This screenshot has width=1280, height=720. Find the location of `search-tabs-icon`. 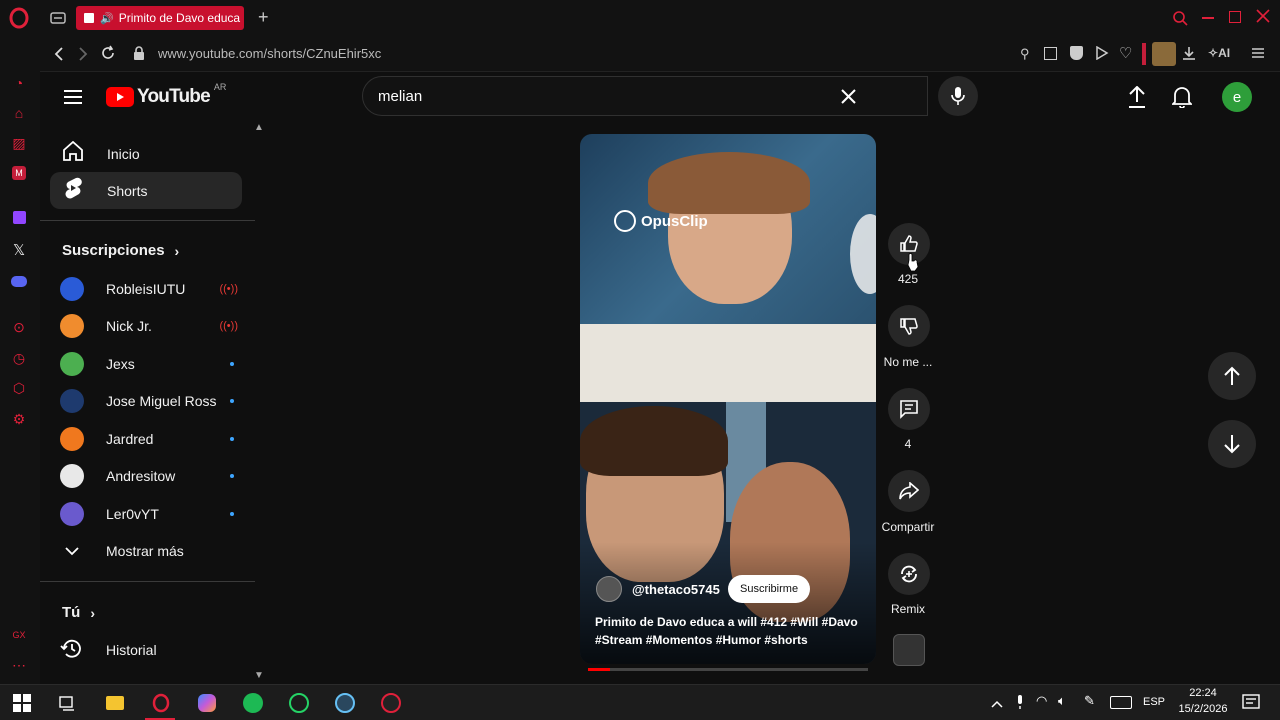

search-tabs-icon is located at coordinates (1180, 20).